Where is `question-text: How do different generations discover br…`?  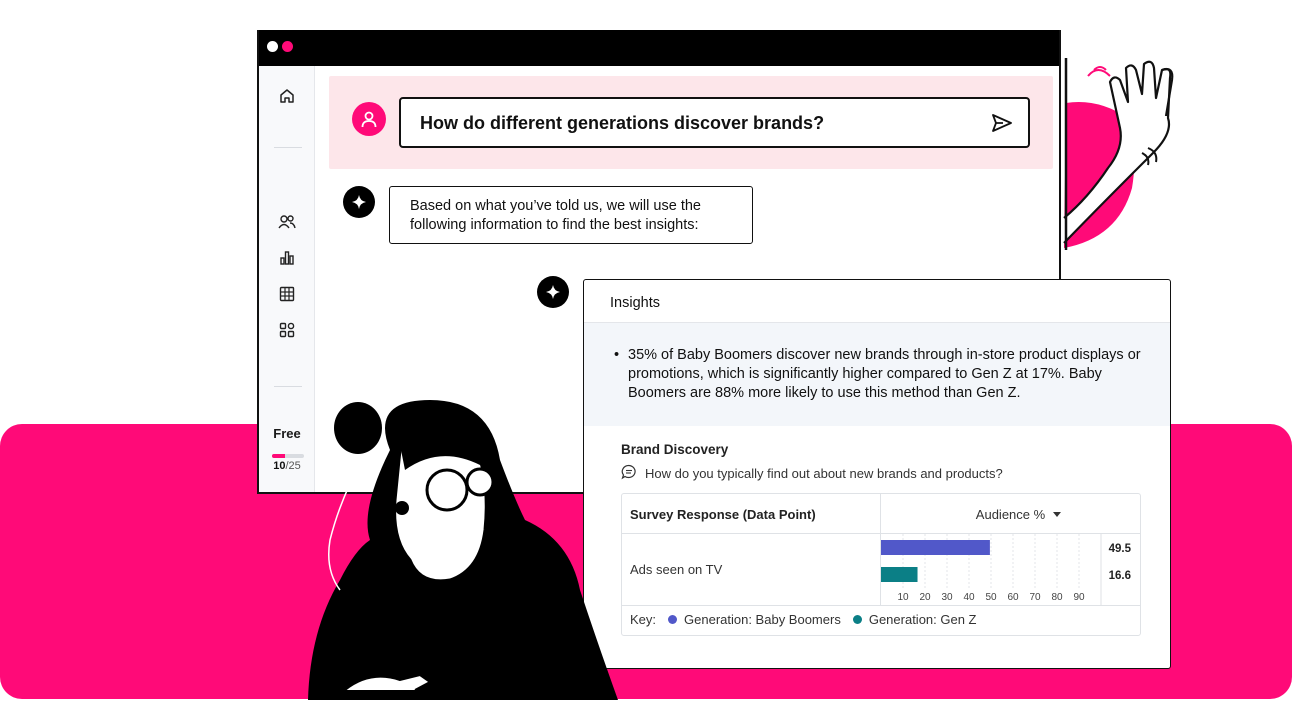 question-text: How do different generations discover br… is located at coordinates (622, 123).